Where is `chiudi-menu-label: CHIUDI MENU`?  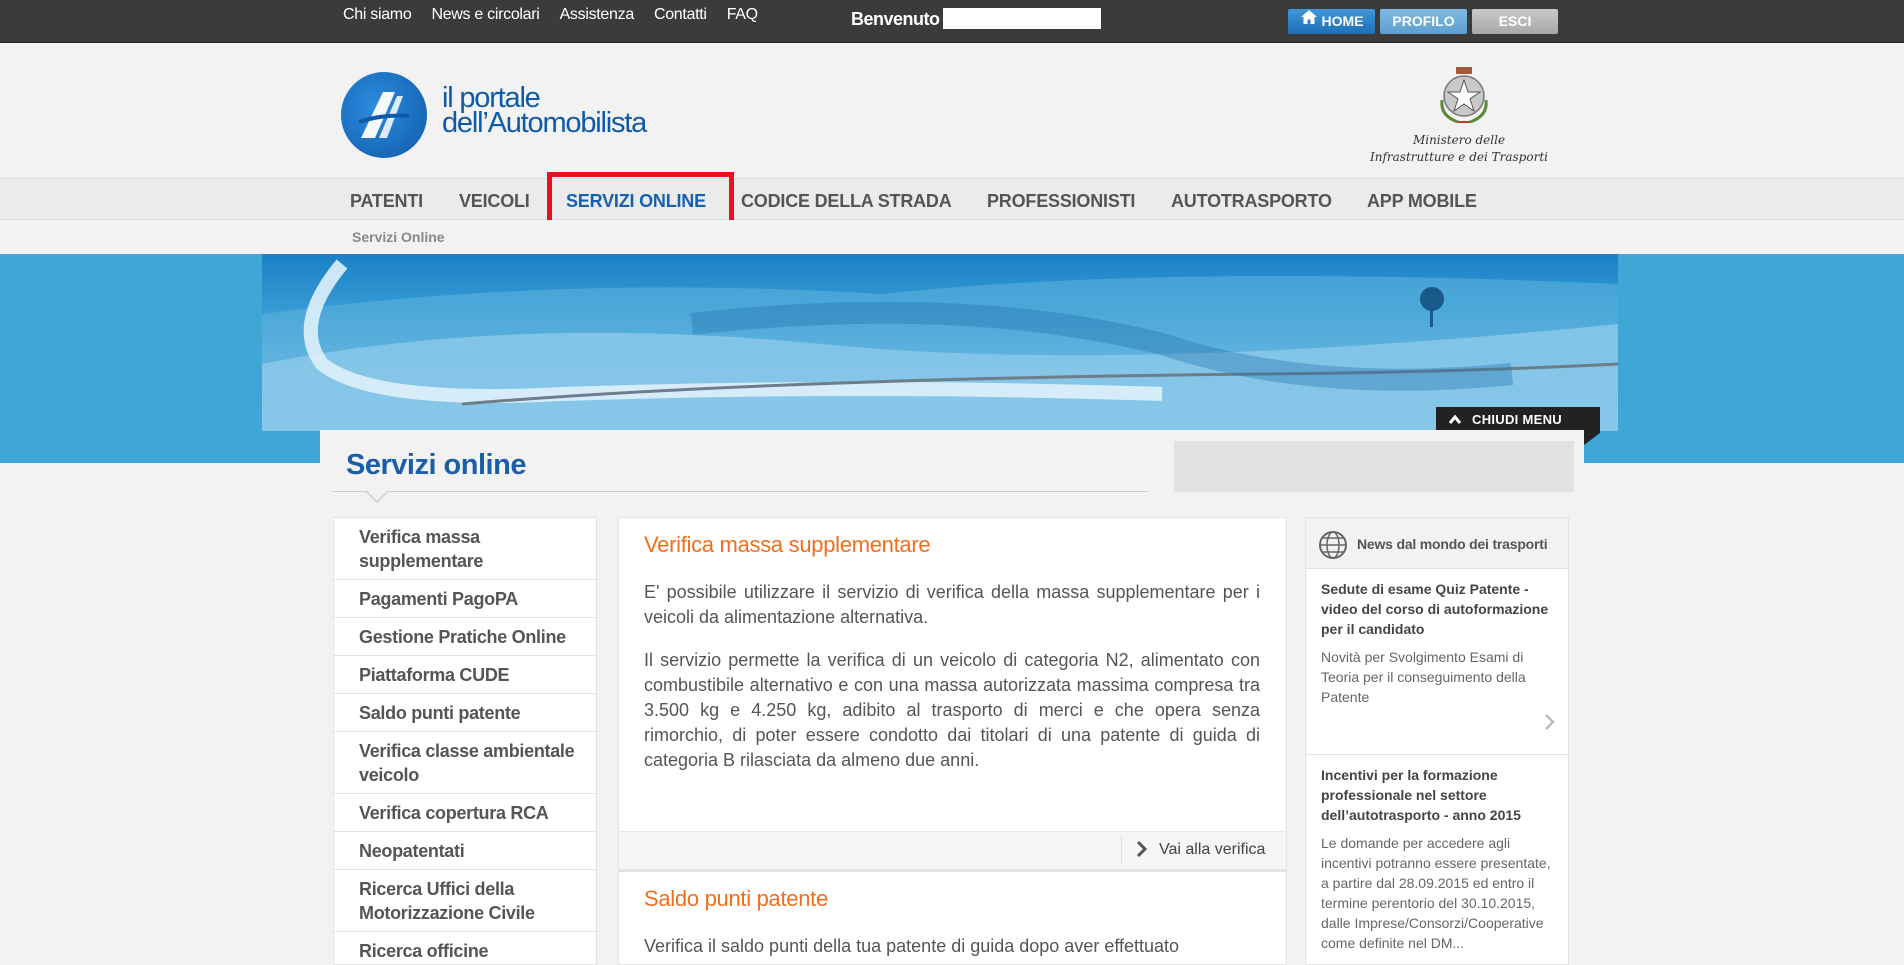
chiudi-menu-label: CHIUDI MENU is located at coordinates (1517, 419).